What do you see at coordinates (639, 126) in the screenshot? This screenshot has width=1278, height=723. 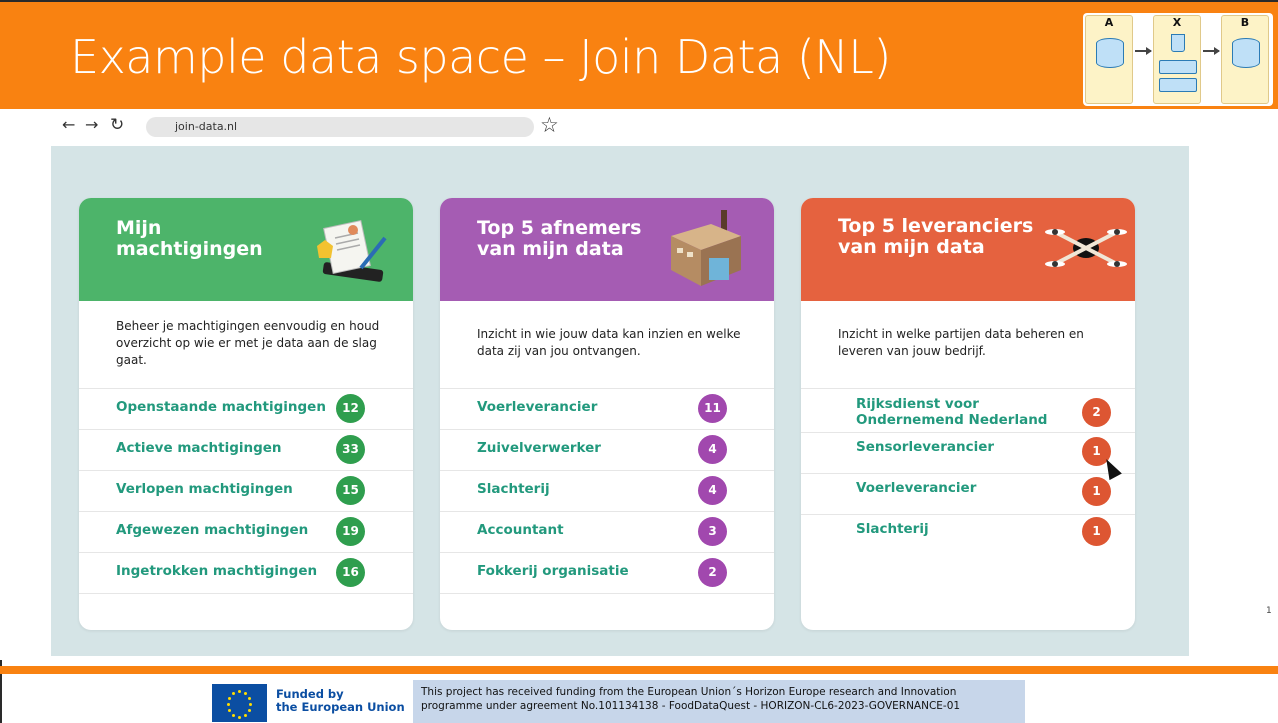 I see `browser-toolbar: ← → ↻ join-data.nl ☆` at bounding box center [639, 126].